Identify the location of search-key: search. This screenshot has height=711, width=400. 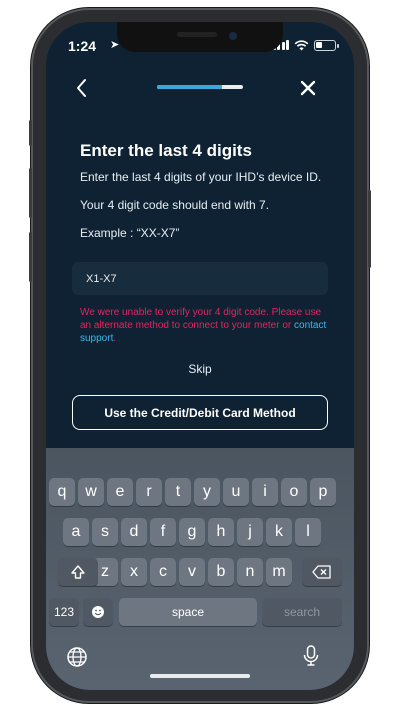
(302, 612).